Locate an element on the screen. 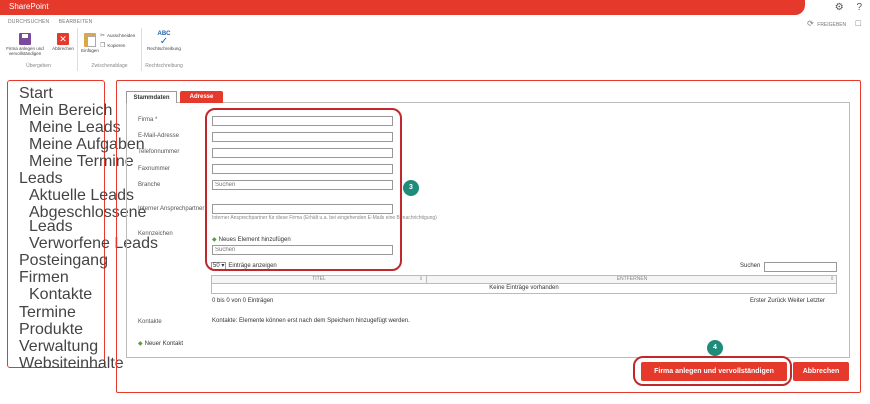 This screenshot has width=870, height=404. nav-item-firmen: Firmen is located at coordinates (44, 278).